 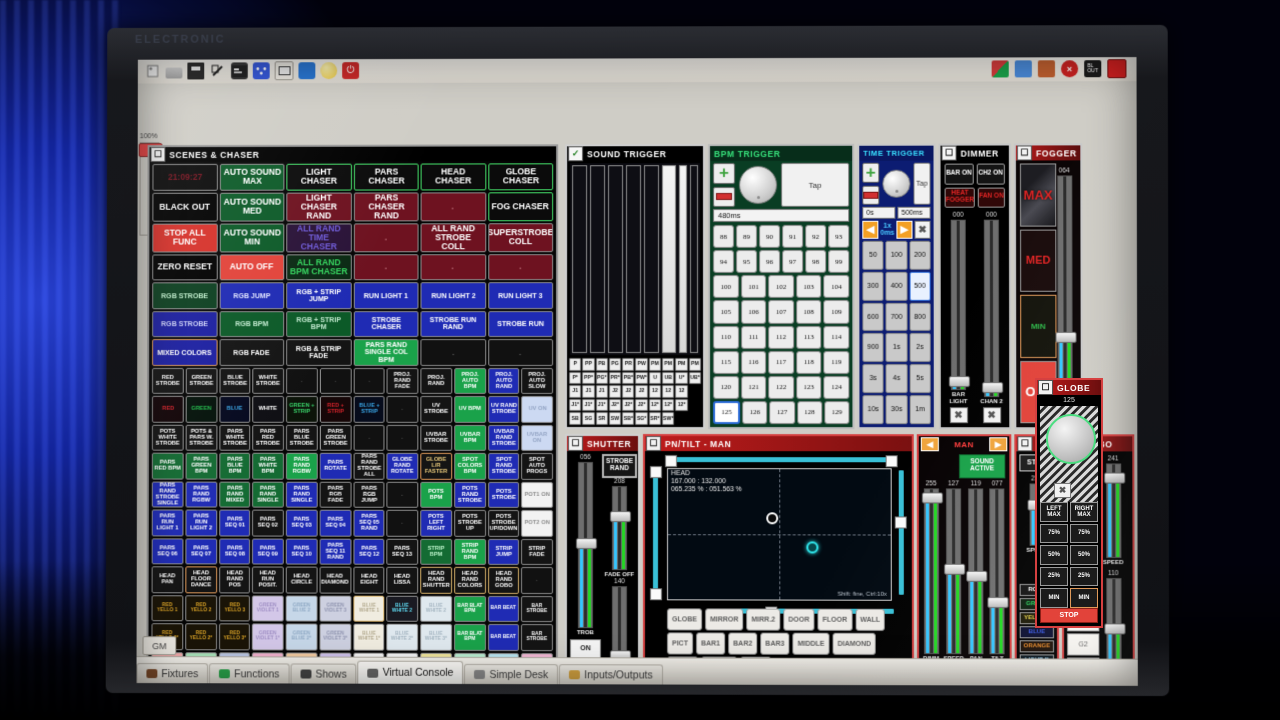 I want to click on scene-button: LIGHT CHASER RAND, so click(x=319, y=207).